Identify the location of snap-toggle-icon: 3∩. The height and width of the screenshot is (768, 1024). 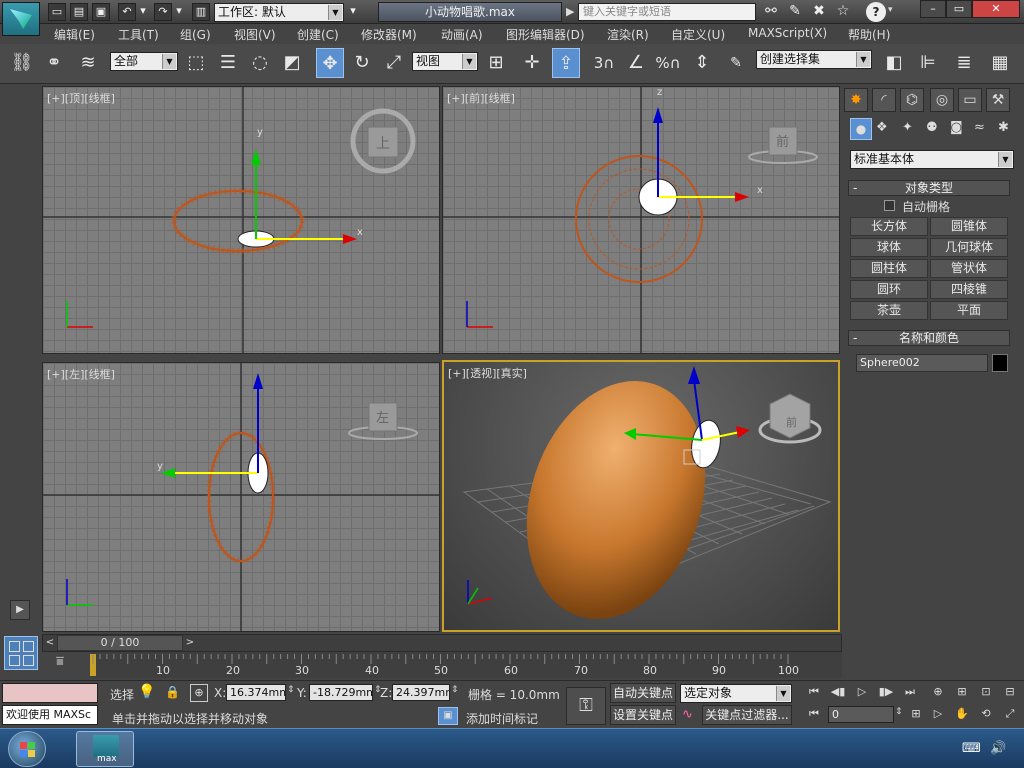
(604, 63).